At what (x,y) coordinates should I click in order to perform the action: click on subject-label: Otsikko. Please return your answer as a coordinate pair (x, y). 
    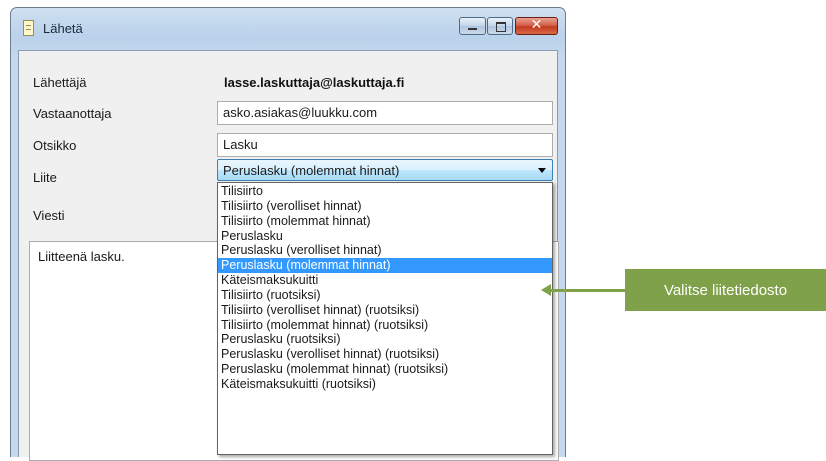
    Looking at the image, I should click on (55, 145).